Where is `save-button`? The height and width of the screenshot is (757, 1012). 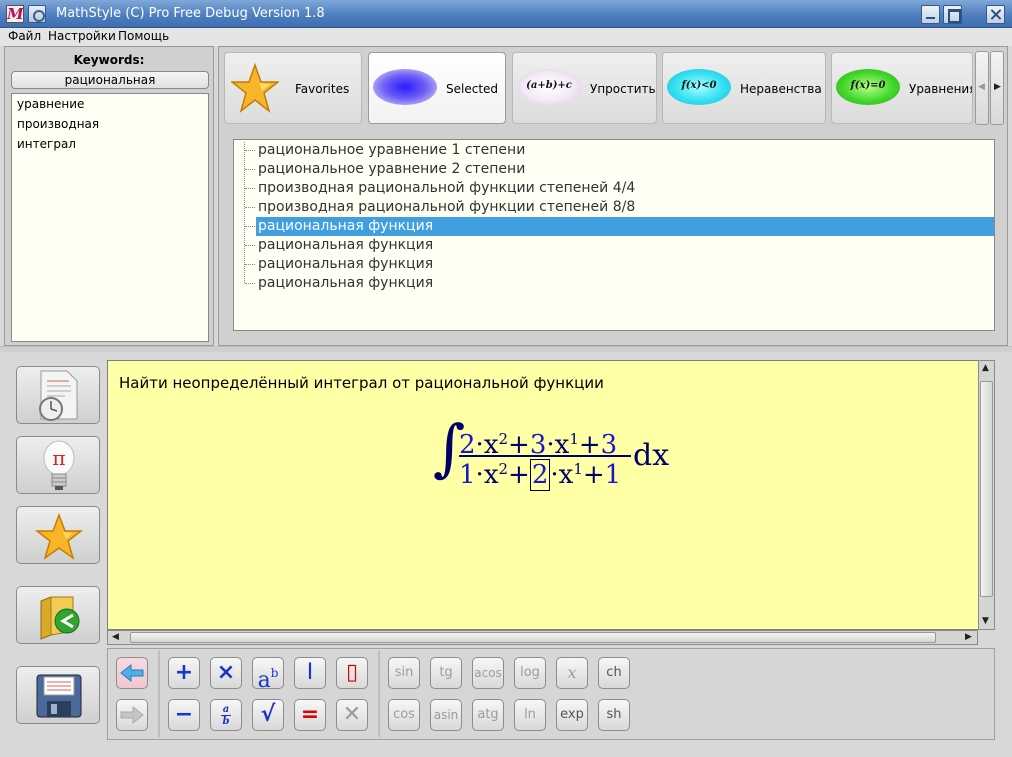 save-button is located at coordinates (58, 695).